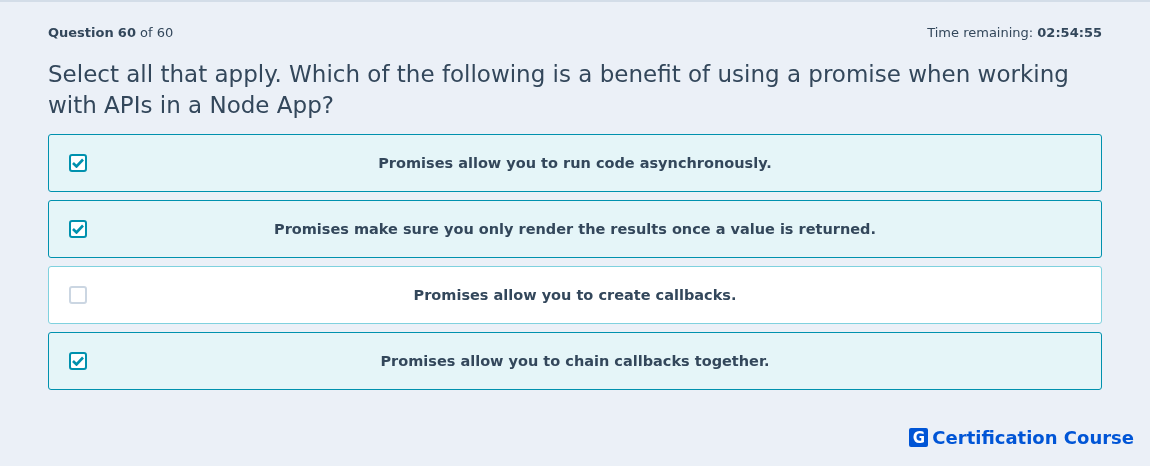 This screenshot has height=466, width=1150. What do you see at coordinates (111, 32) in the screenshot?
I see `question-counter: Question 60 of 60` at bounding box center [111, 32].